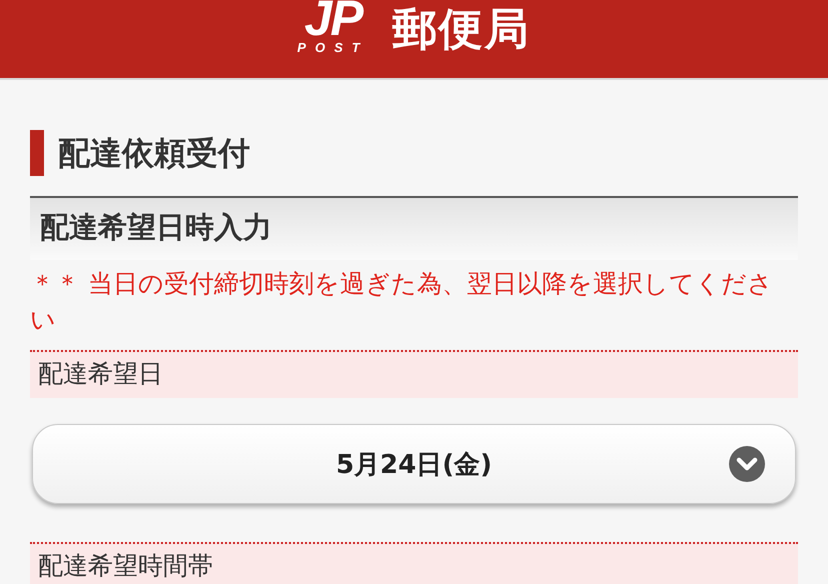 Image resolution: width=828 pixels, height=584 pixels. I want to click on field-label: 配達希望時間帯, so click(414, 563).